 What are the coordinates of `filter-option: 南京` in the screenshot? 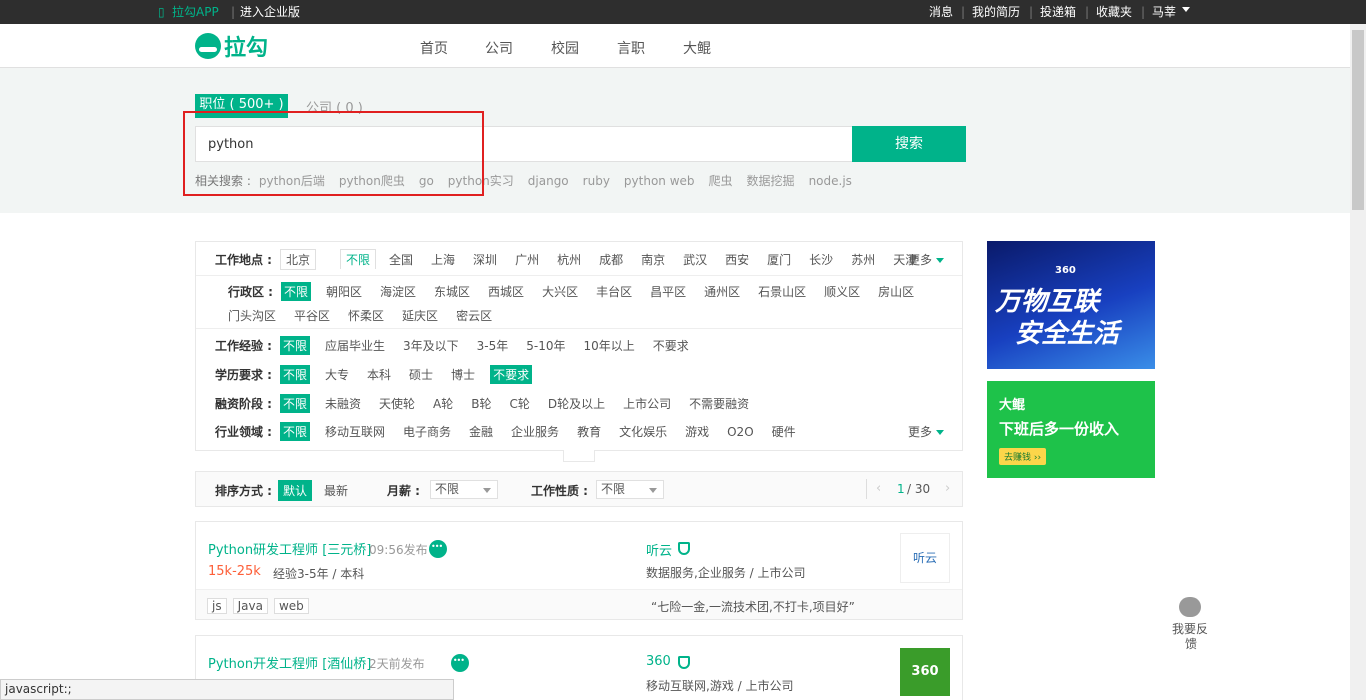 It's located at (653, 259).